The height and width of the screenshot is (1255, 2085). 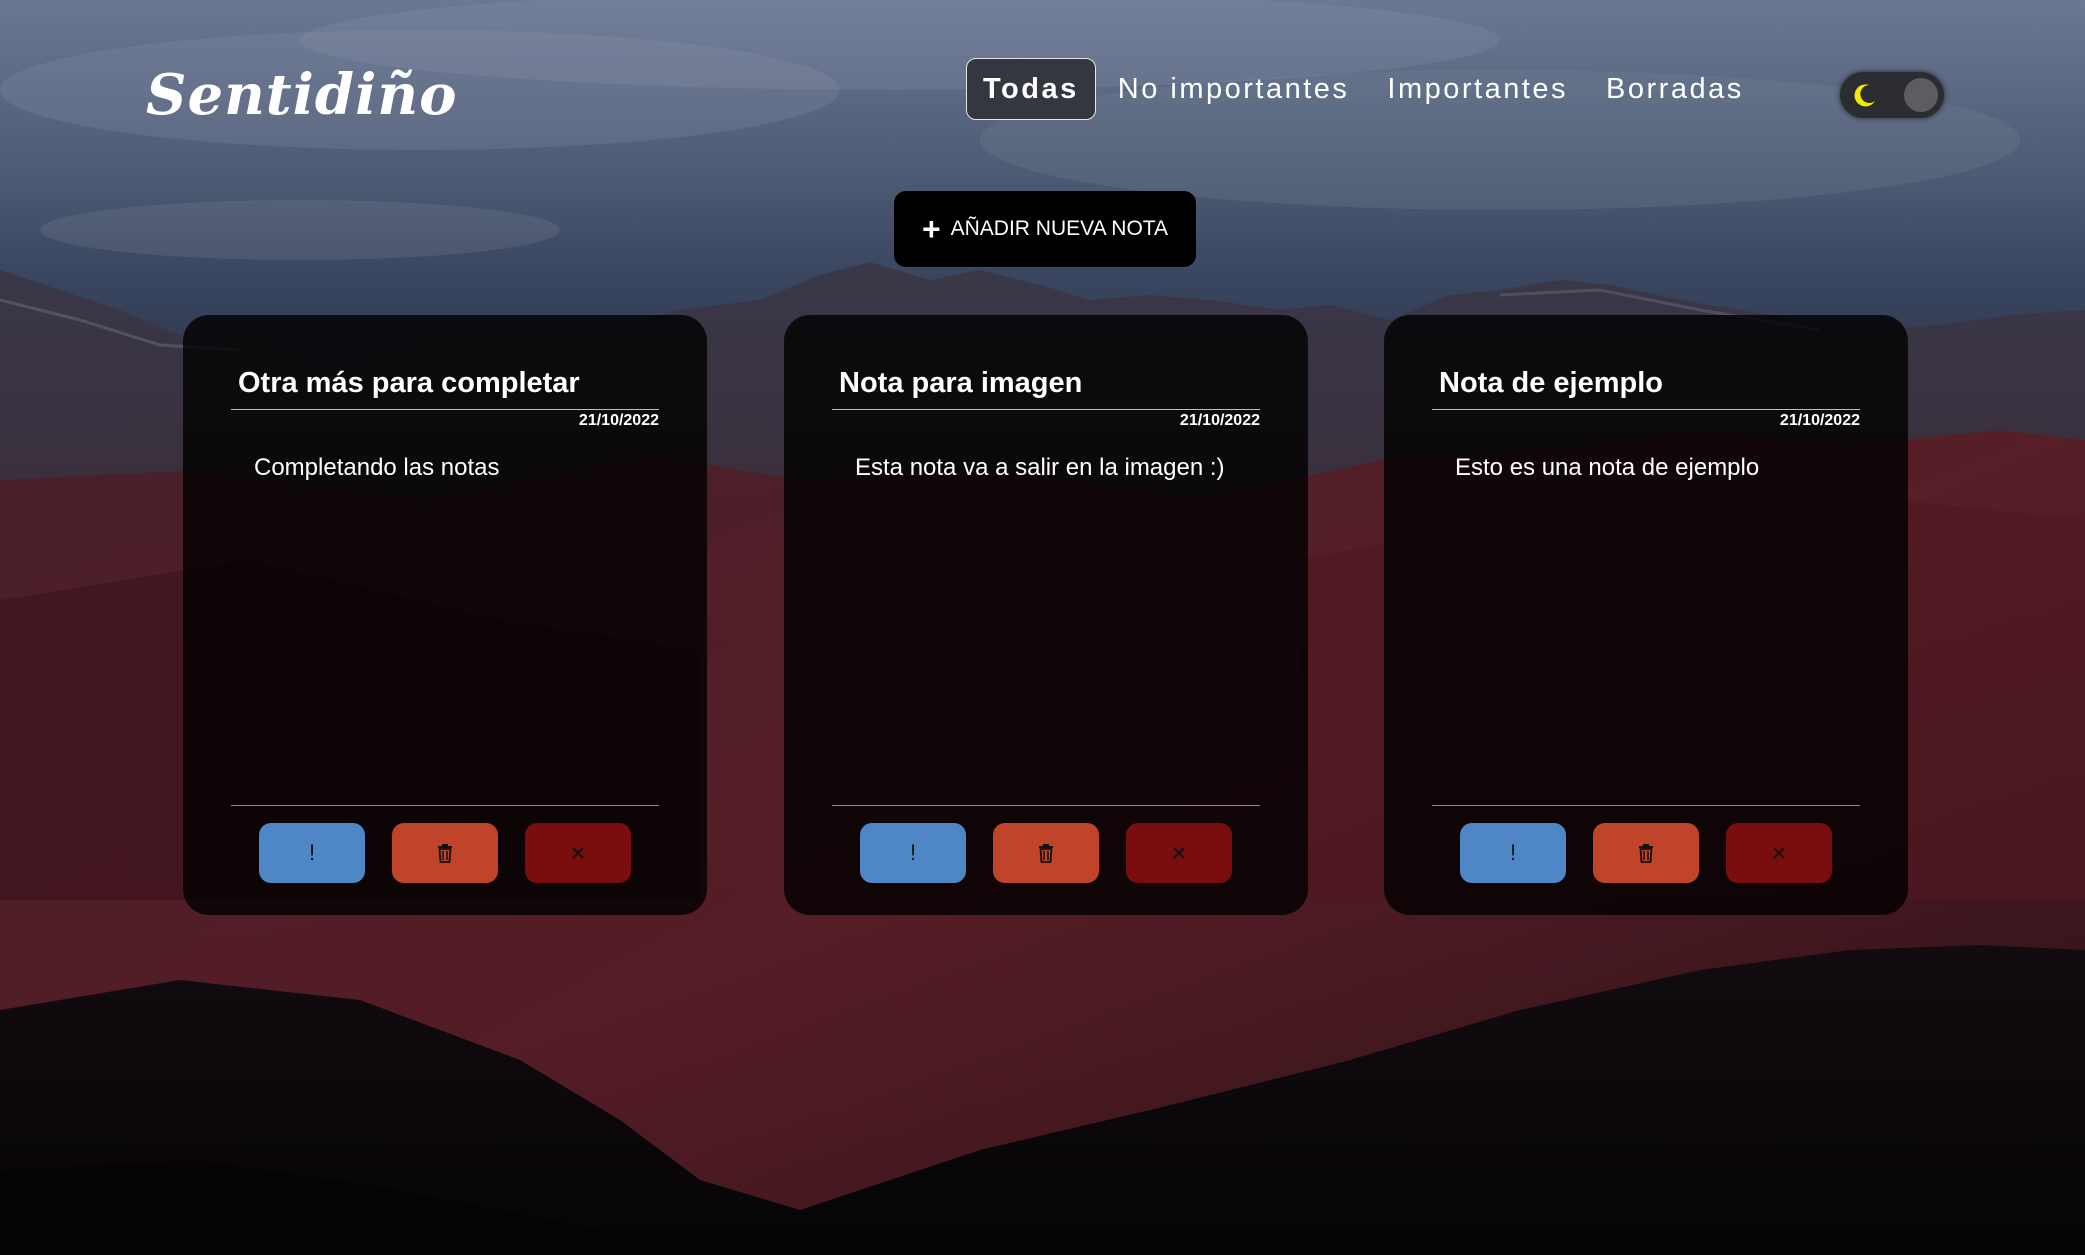 What do you see at coordinates (377, 467) in the screenshot?
I see `note-body: Completando las notas` at bounding box center [377, 467].